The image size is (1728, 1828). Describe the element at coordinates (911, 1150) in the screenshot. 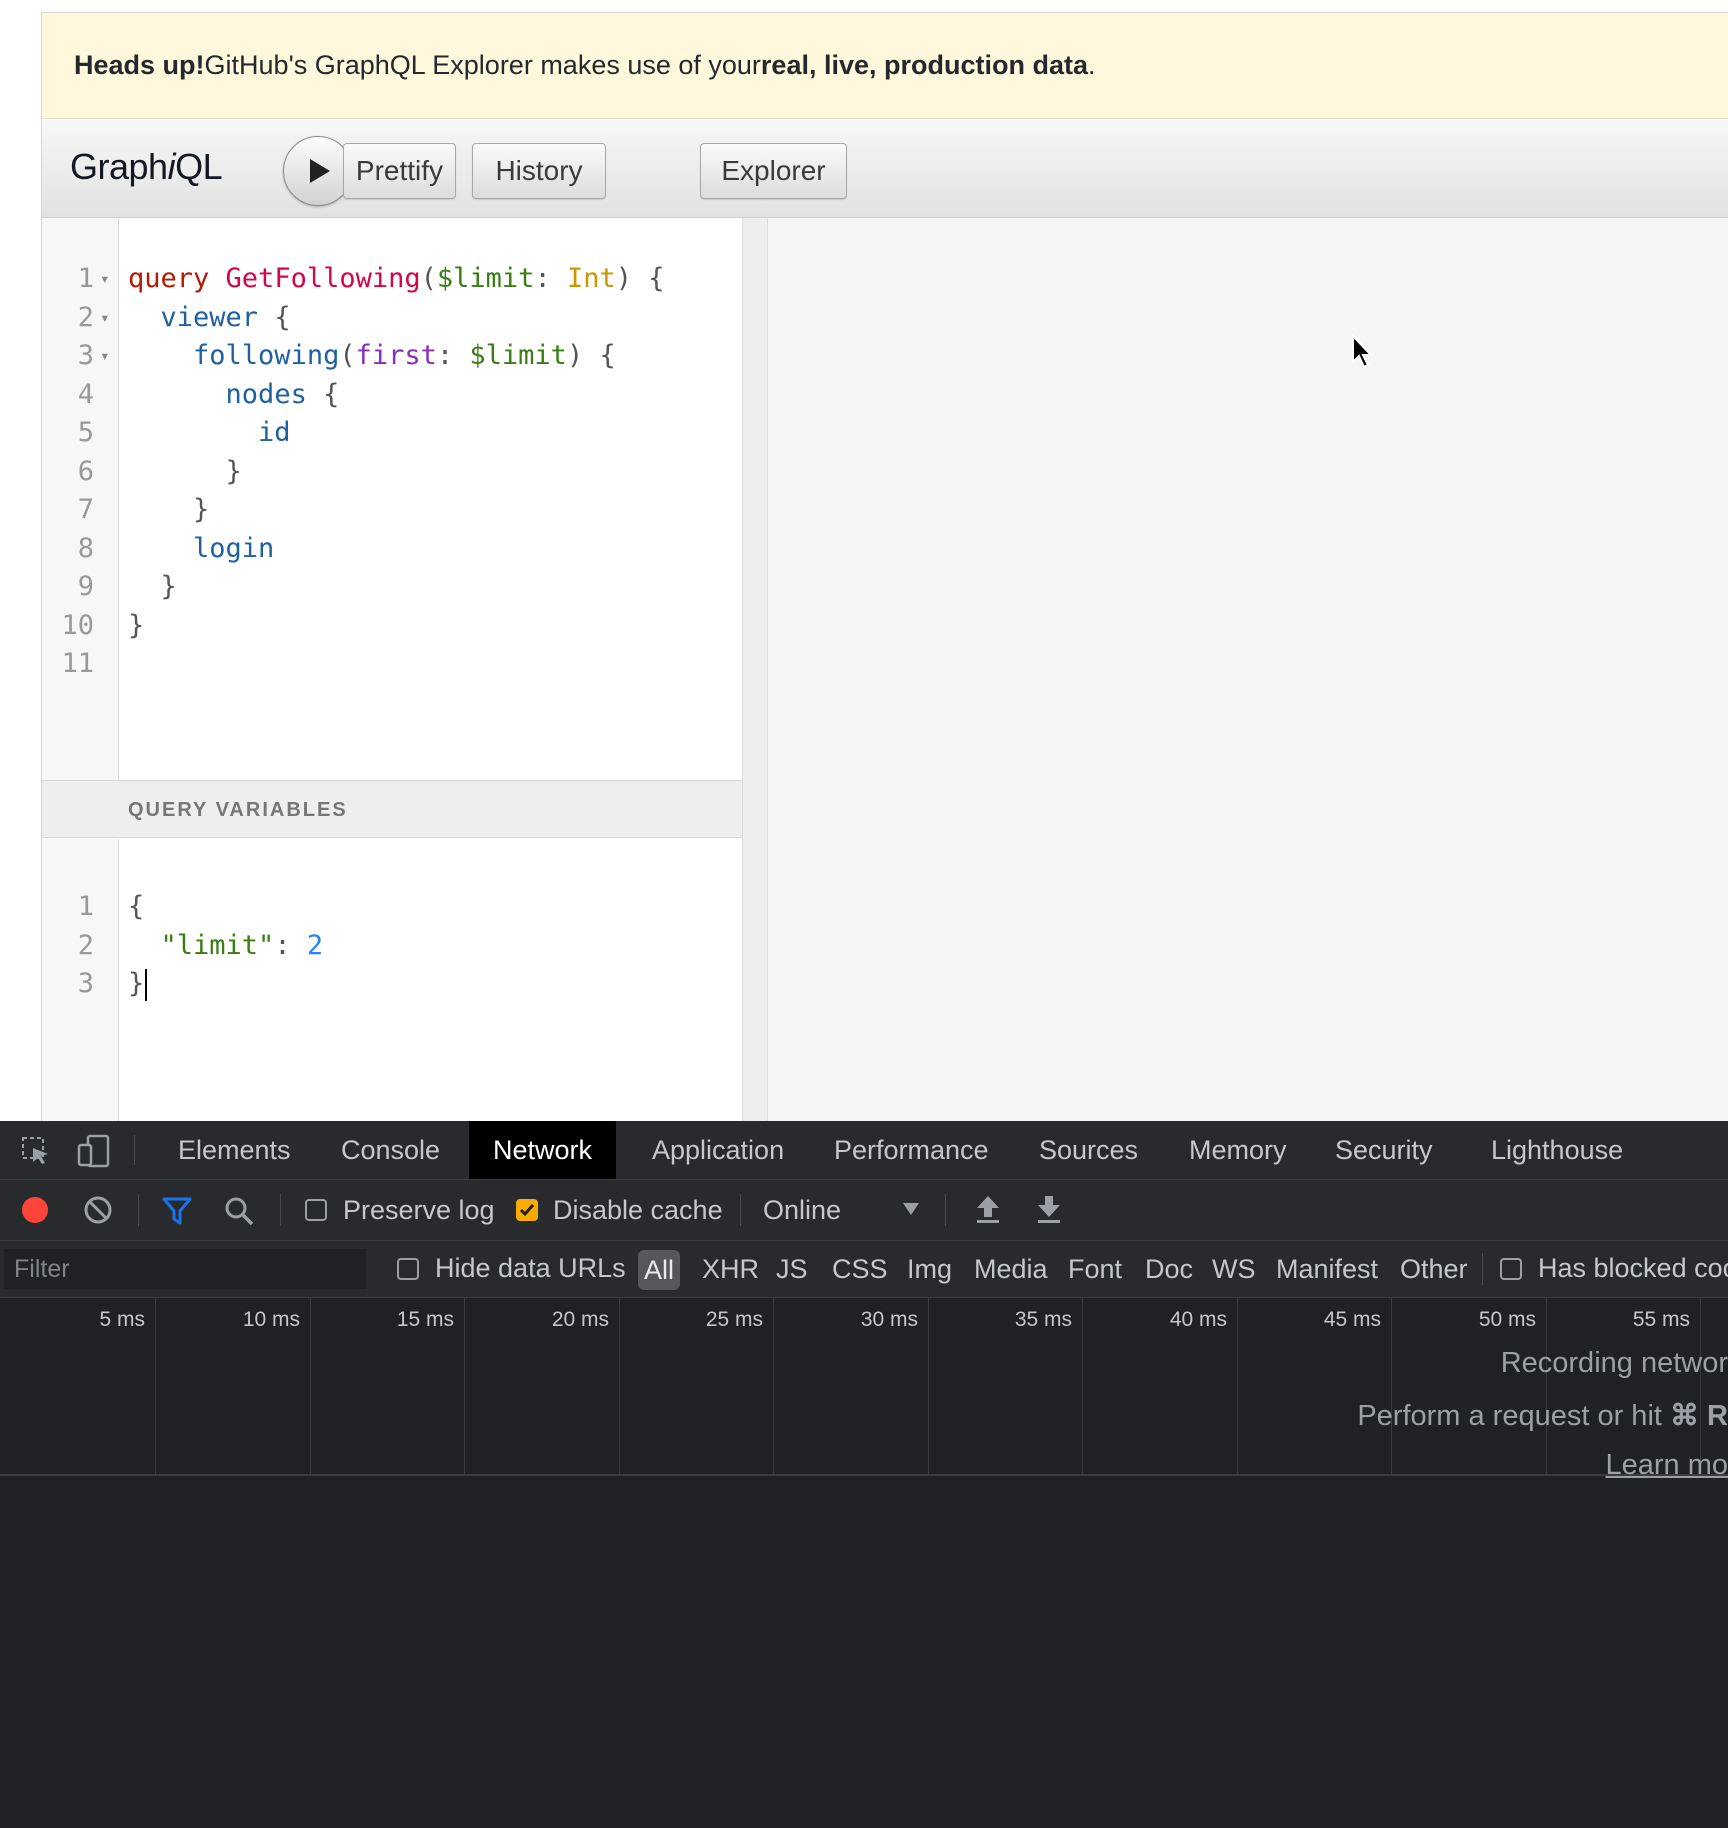

I see `devtools-tab-performance: Performance` at that location.